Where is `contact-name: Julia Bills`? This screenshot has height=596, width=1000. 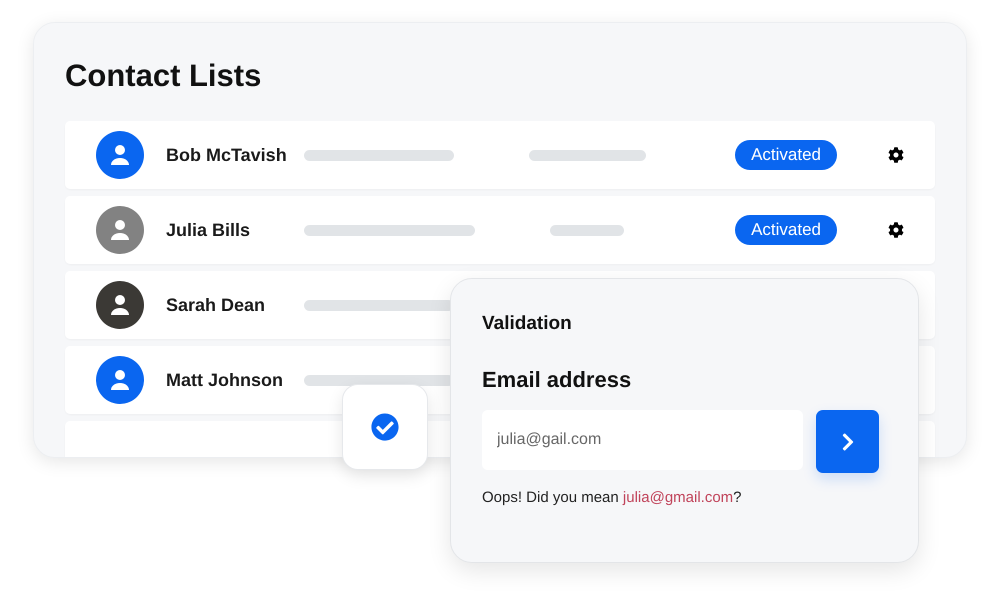 contact-name: Julia Bills is located at coordinates (209, 230).